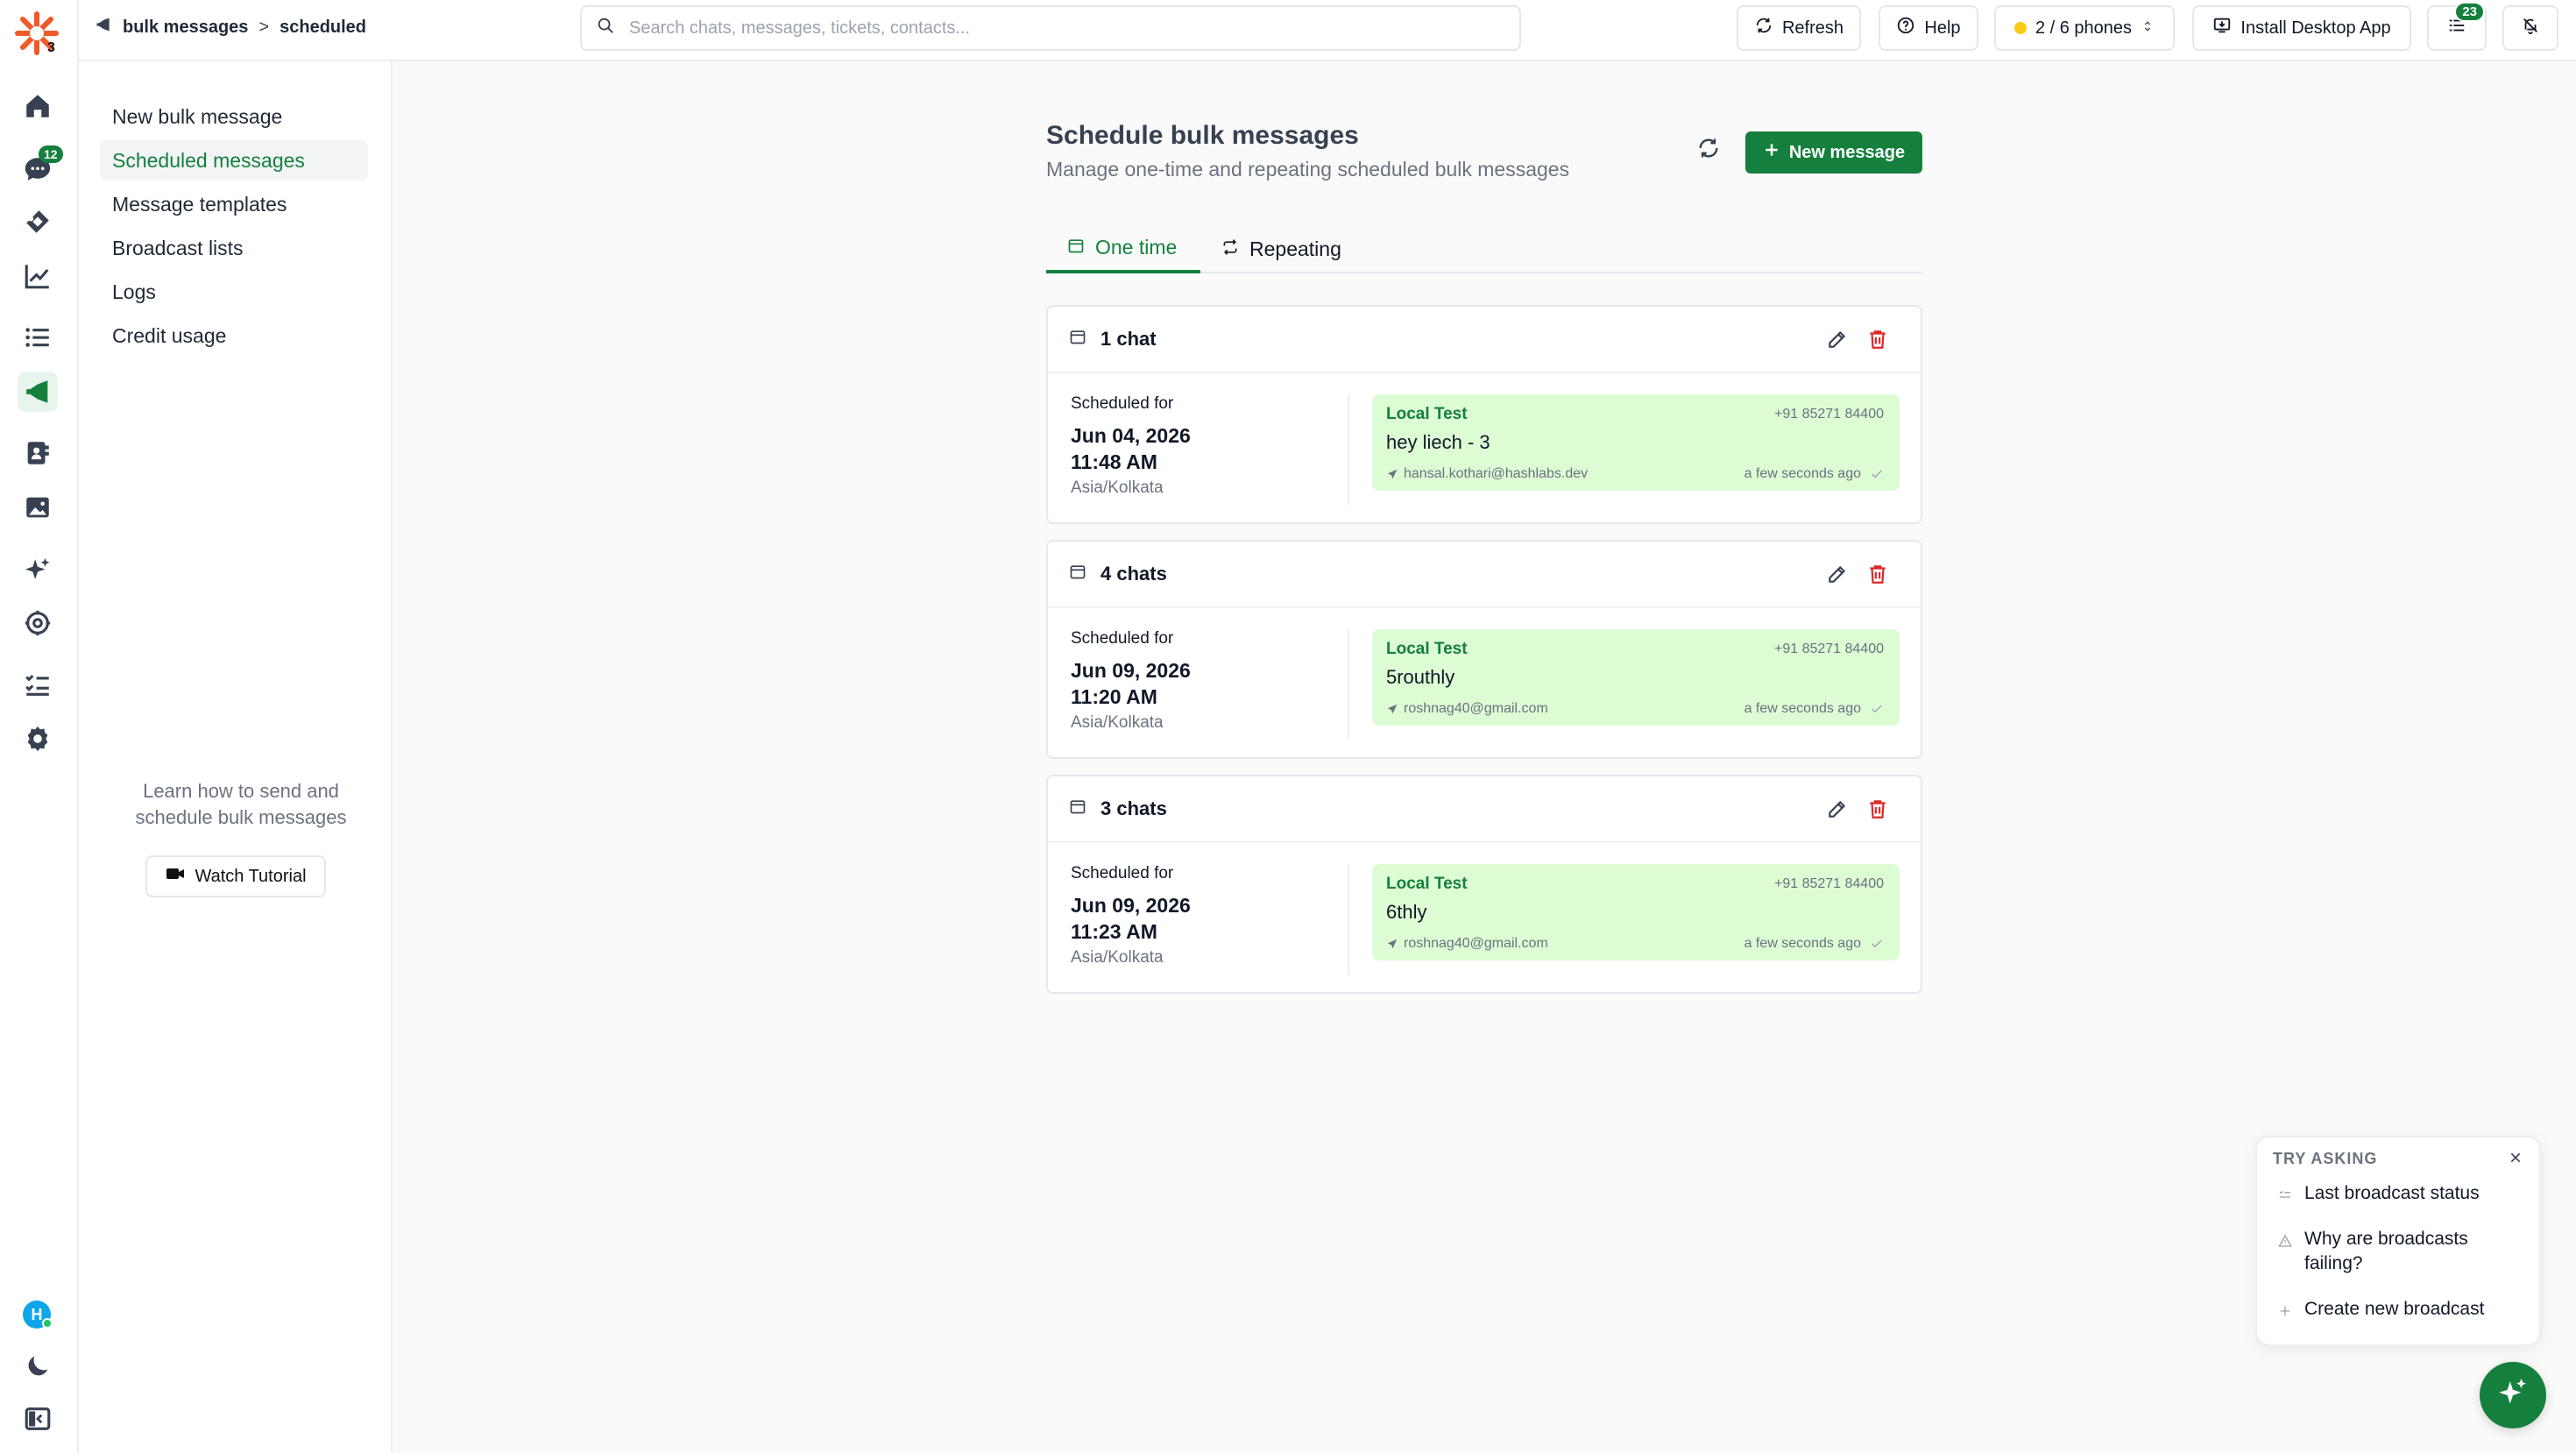 This screenshot has width=2576, height=1453. Describe the element at coordinates (2285, 1240) in the screenshot. I see `warning-icon` at that location.